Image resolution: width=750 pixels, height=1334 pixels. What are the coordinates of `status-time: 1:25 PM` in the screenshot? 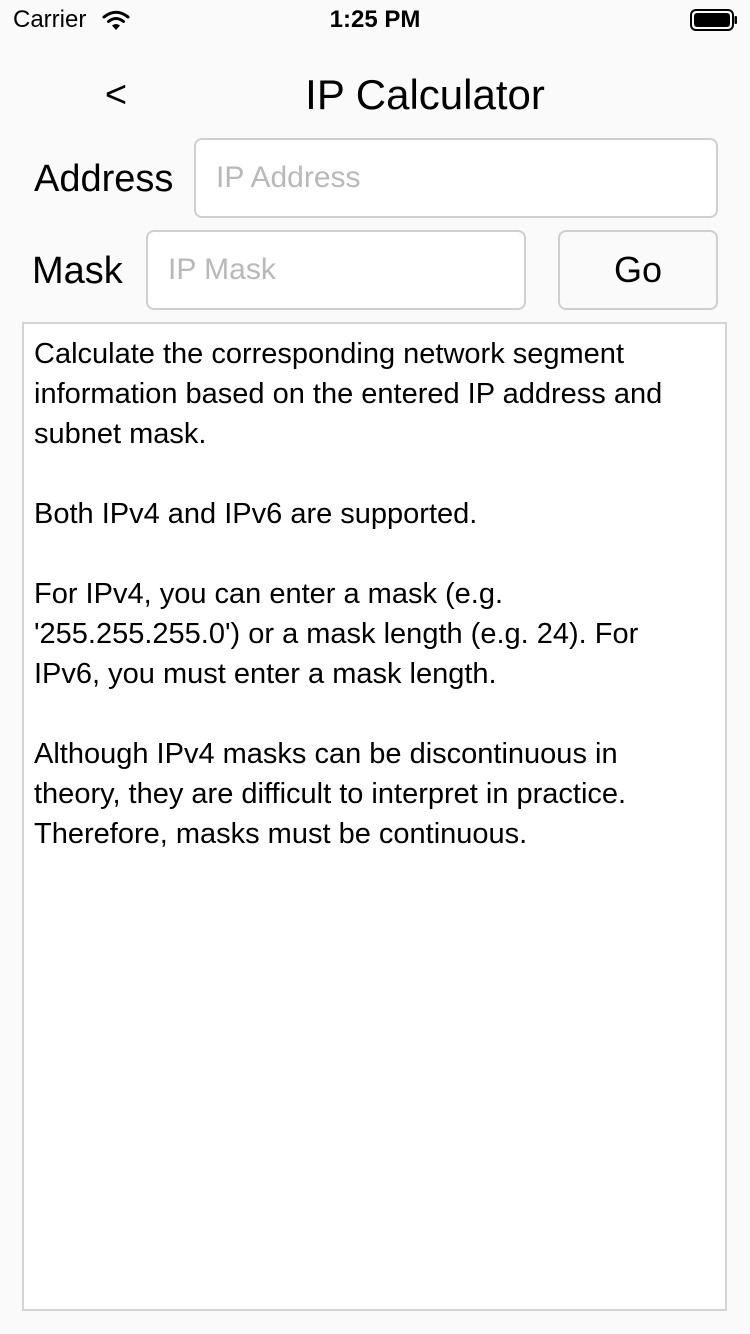 It's located at (375, 19).